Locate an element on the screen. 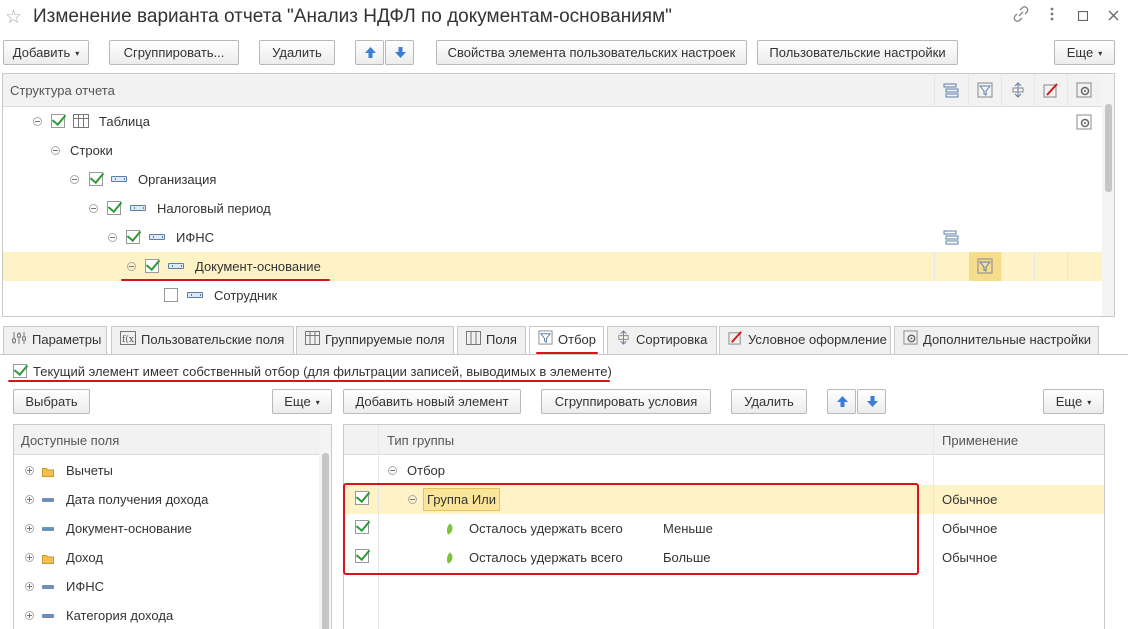 The height and width of the screenshot is (629, 1128). group-type-header: Тип группы is located at coordinates (421, 440).